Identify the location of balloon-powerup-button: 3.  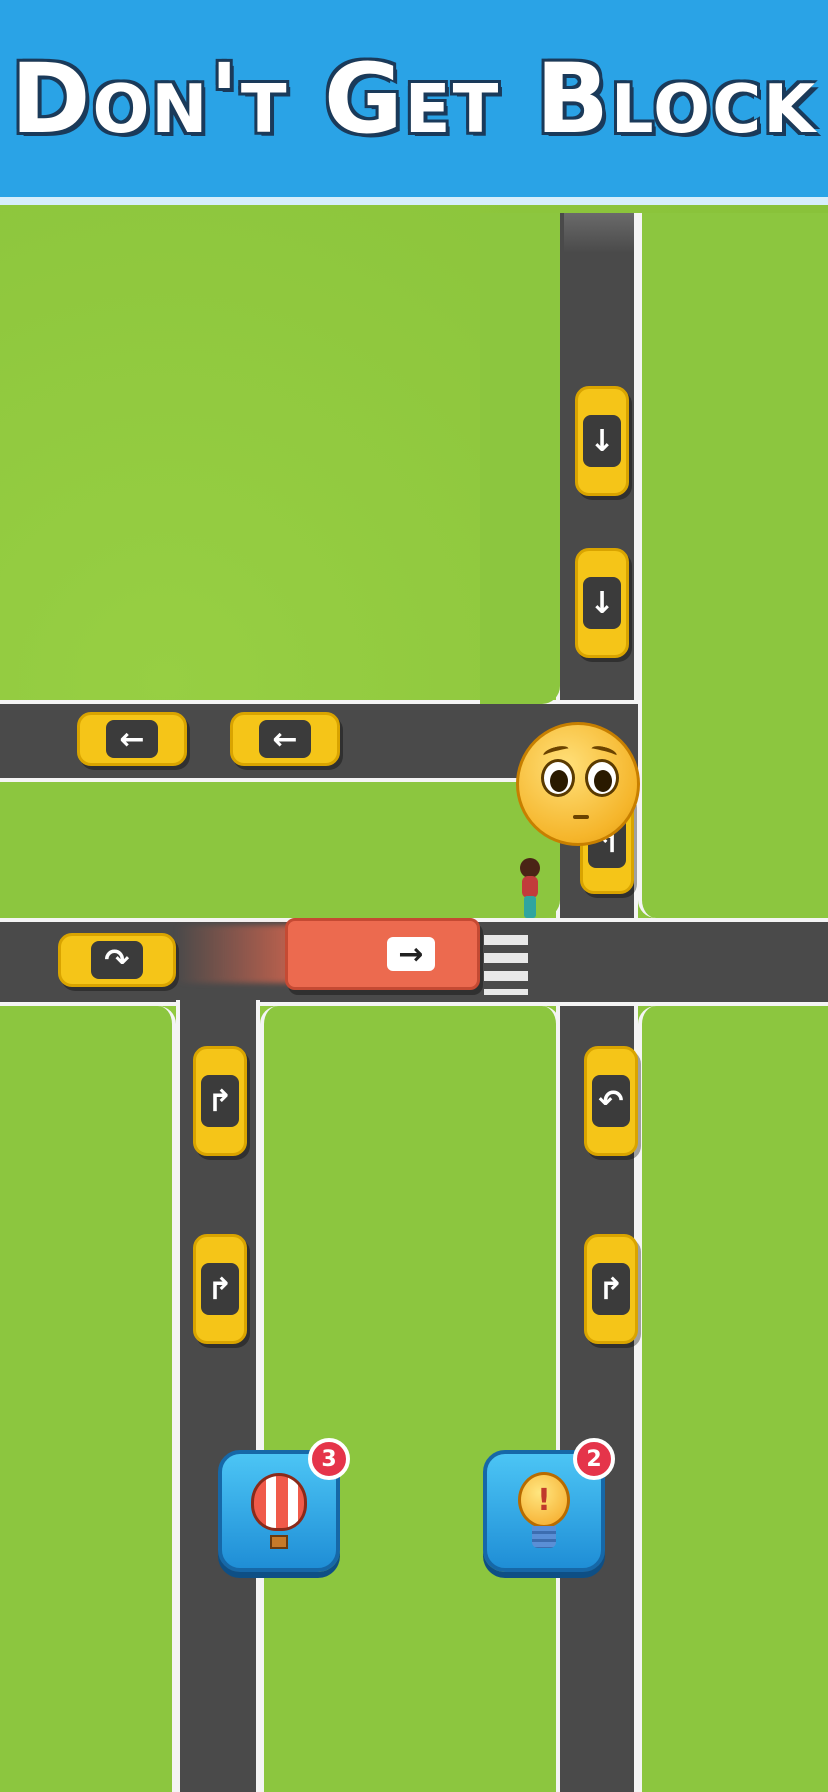
(284, 1505).